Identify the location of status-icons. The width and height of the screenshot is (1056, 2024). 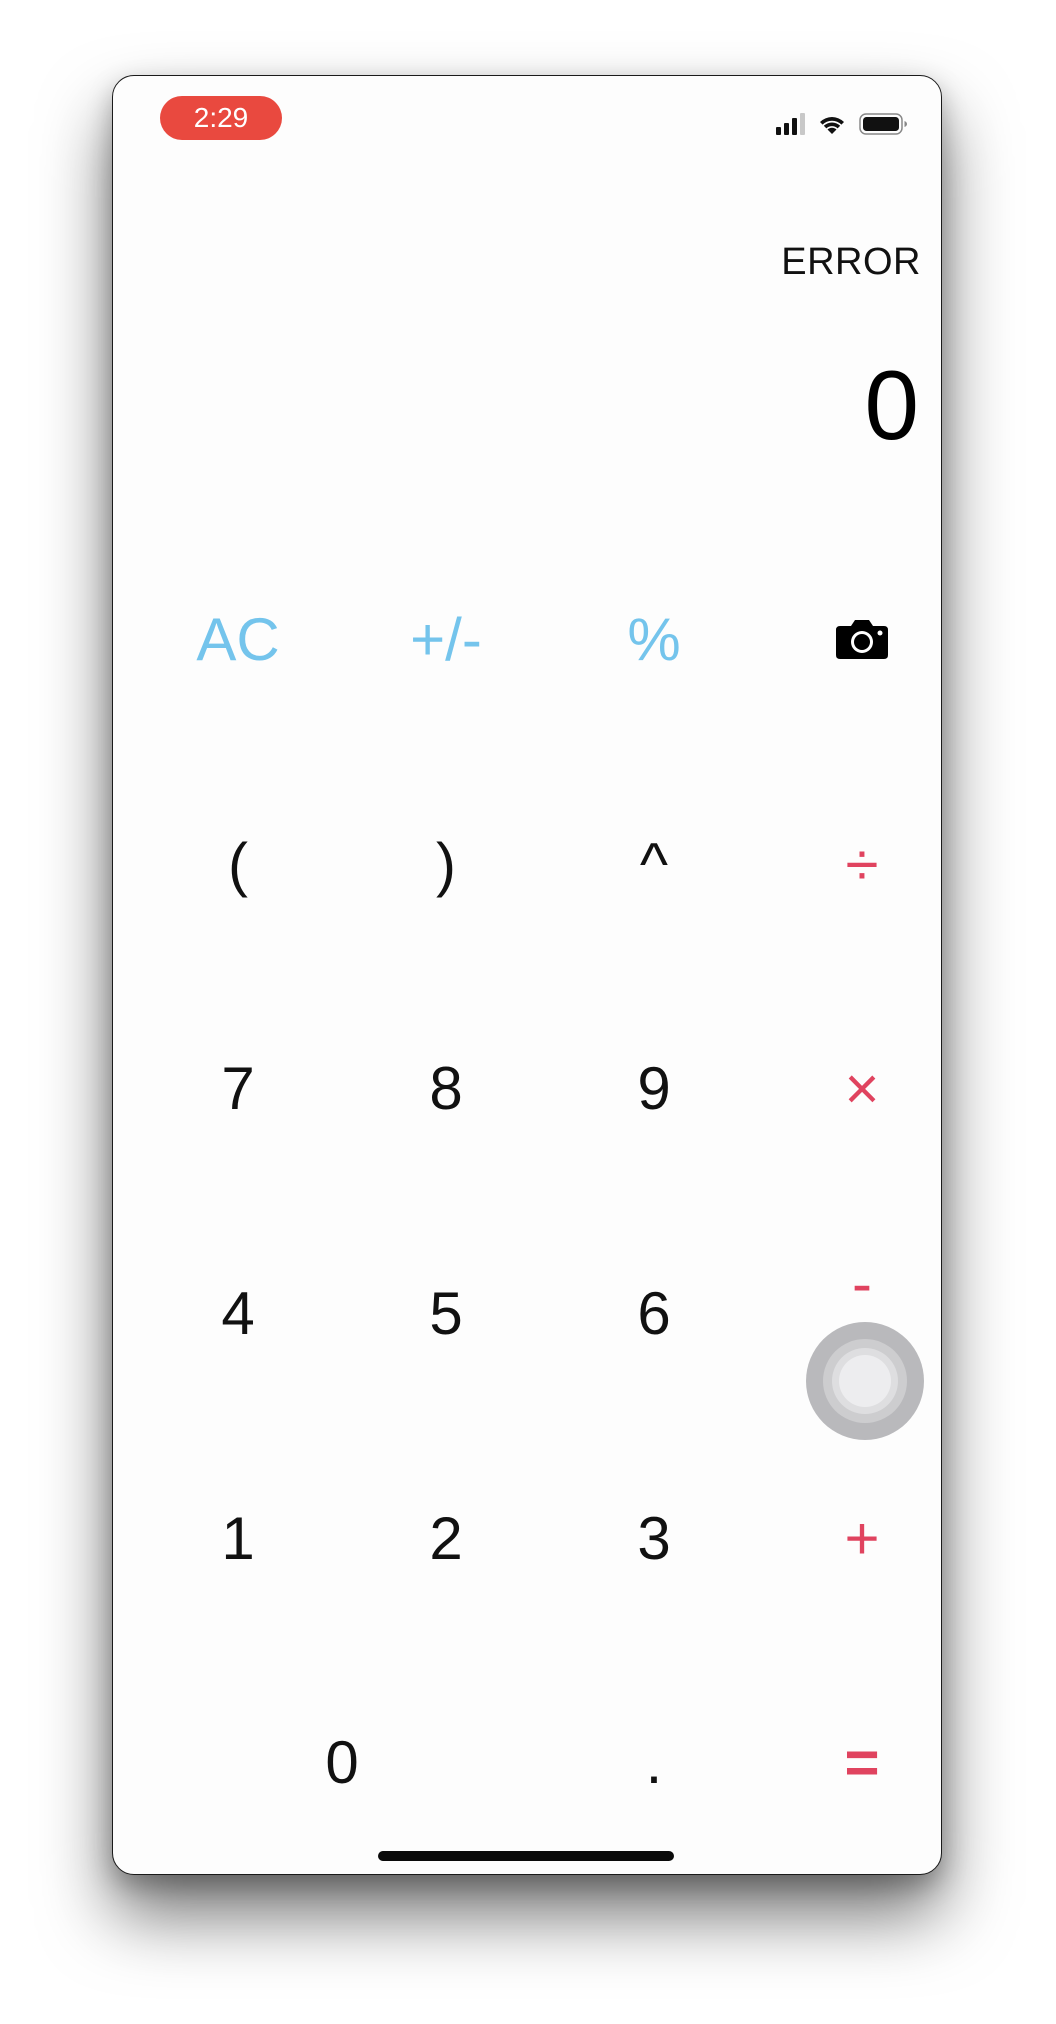
(842, 124).